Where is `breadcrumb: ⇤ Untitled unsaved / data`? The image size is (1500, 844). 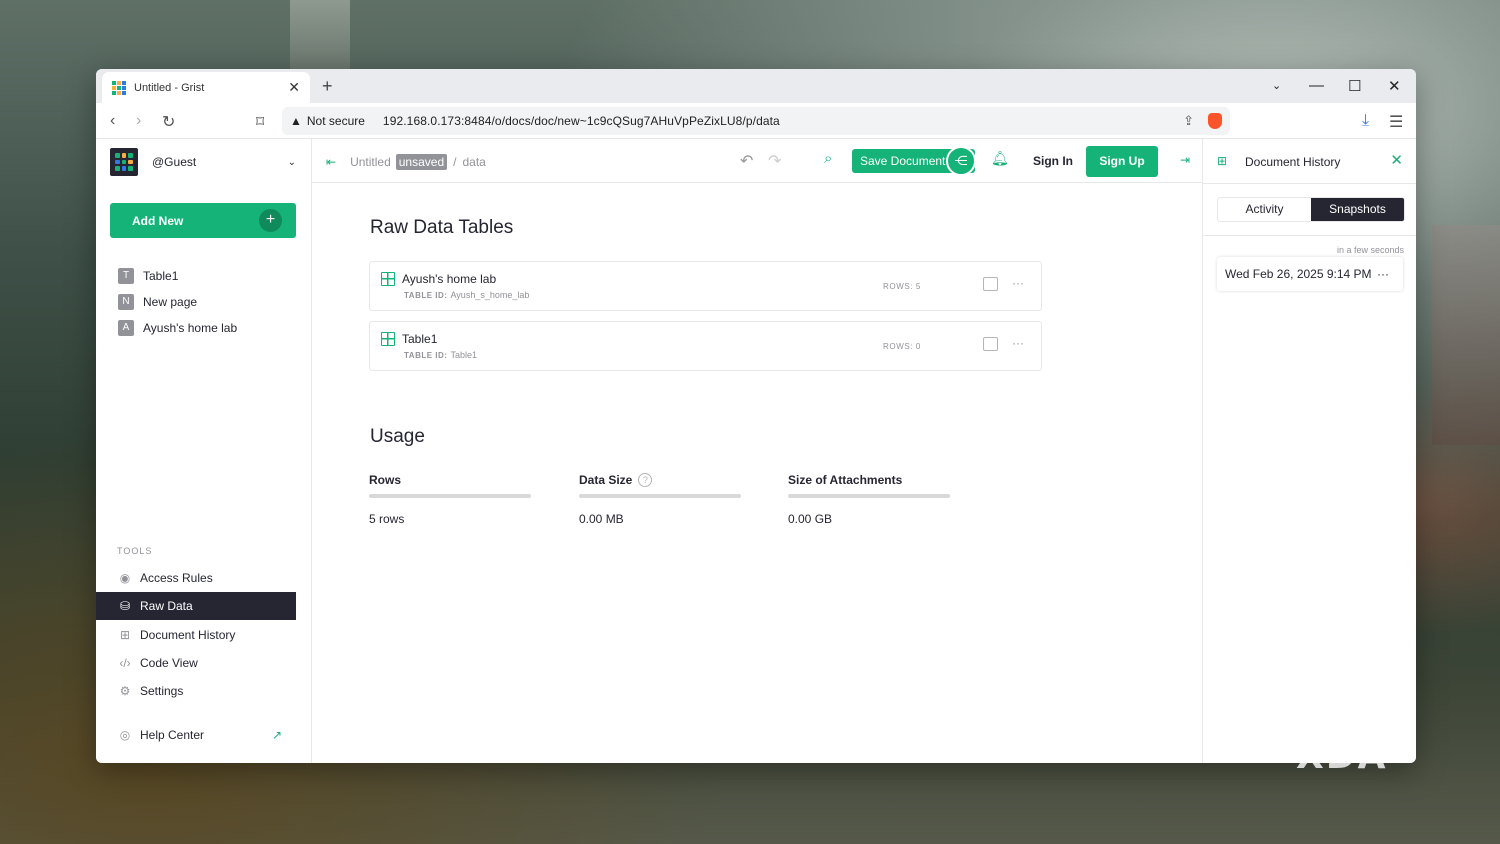 breadcrumb: ⇤ Untitled unsaved / data is located at coordinates (406, 162).